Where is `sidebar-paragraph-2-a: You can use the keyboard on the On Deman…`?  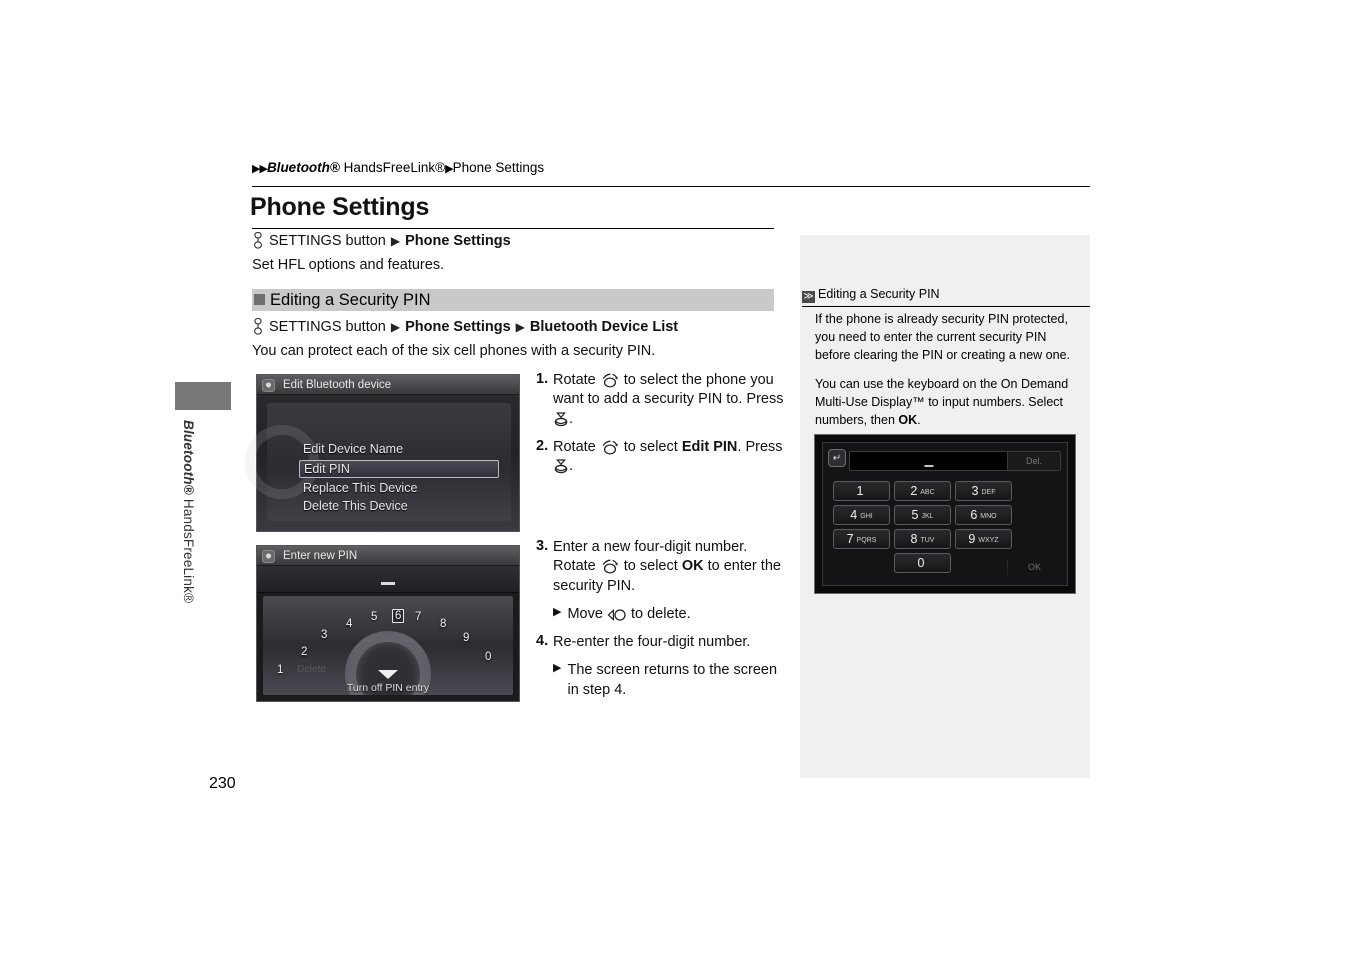 sidebar-paragraph-2-a: You can use the keyboard on the On Deman… is located at coordinates (942, 402).